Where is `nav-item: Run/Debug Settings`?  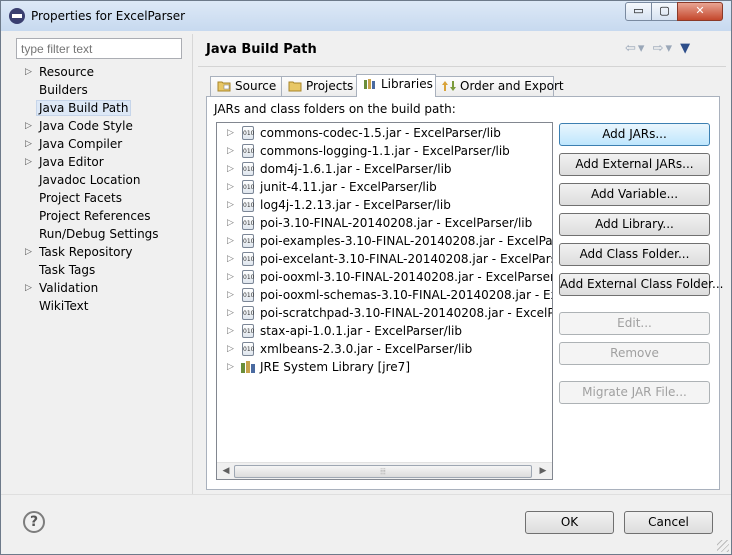 nav-item: Run/Debug Settings is located at coordinates (105, 234).